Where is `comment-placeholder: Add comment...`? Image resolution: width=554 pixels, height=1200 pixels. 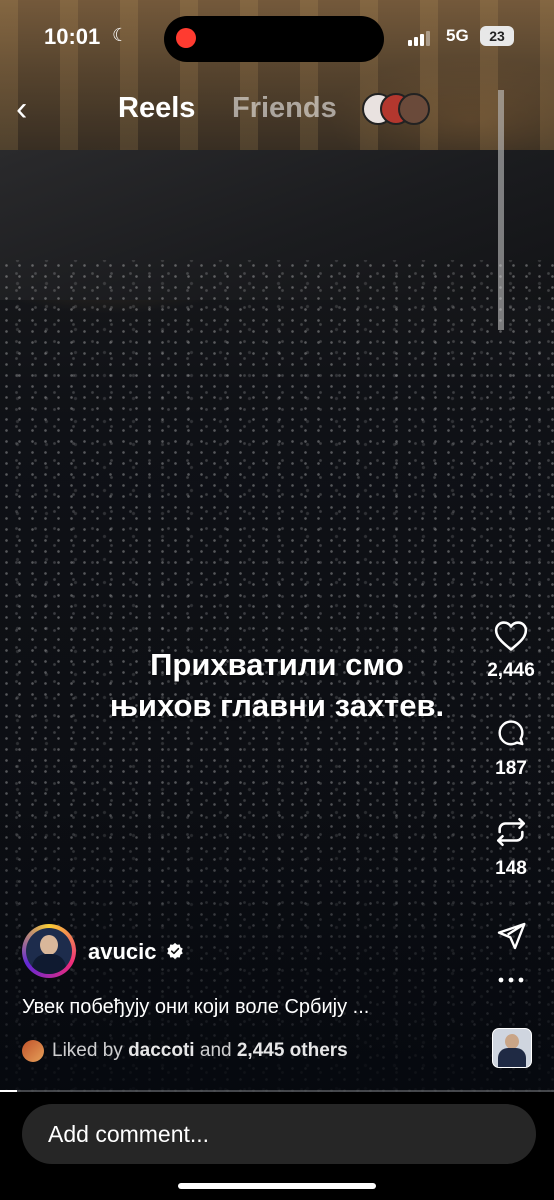
comment-placeholder: Add comment... is located at coordinates (129, 1134).